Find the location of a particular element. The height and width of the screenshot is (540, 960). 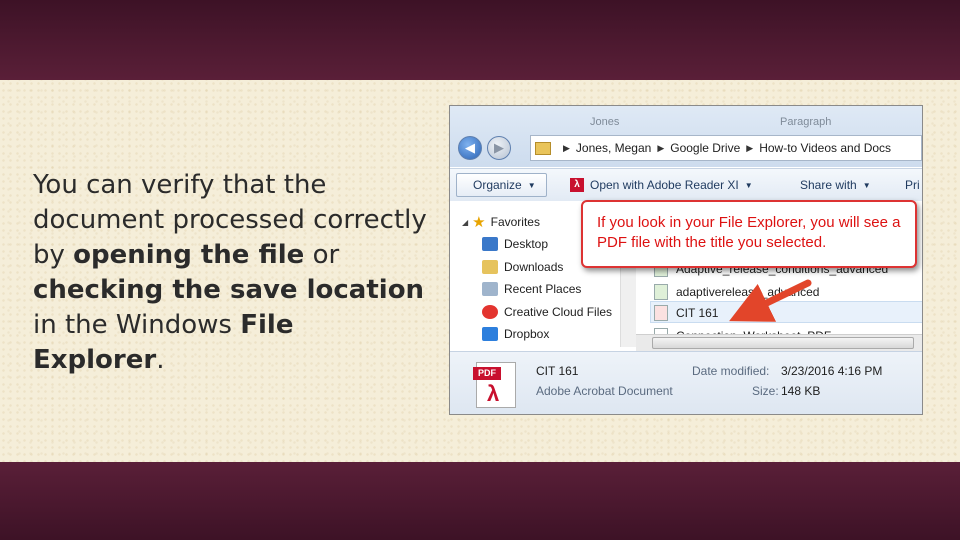

nav-item-creative-cloud: Creative Cloud Files is located at coordinates (547, 312).